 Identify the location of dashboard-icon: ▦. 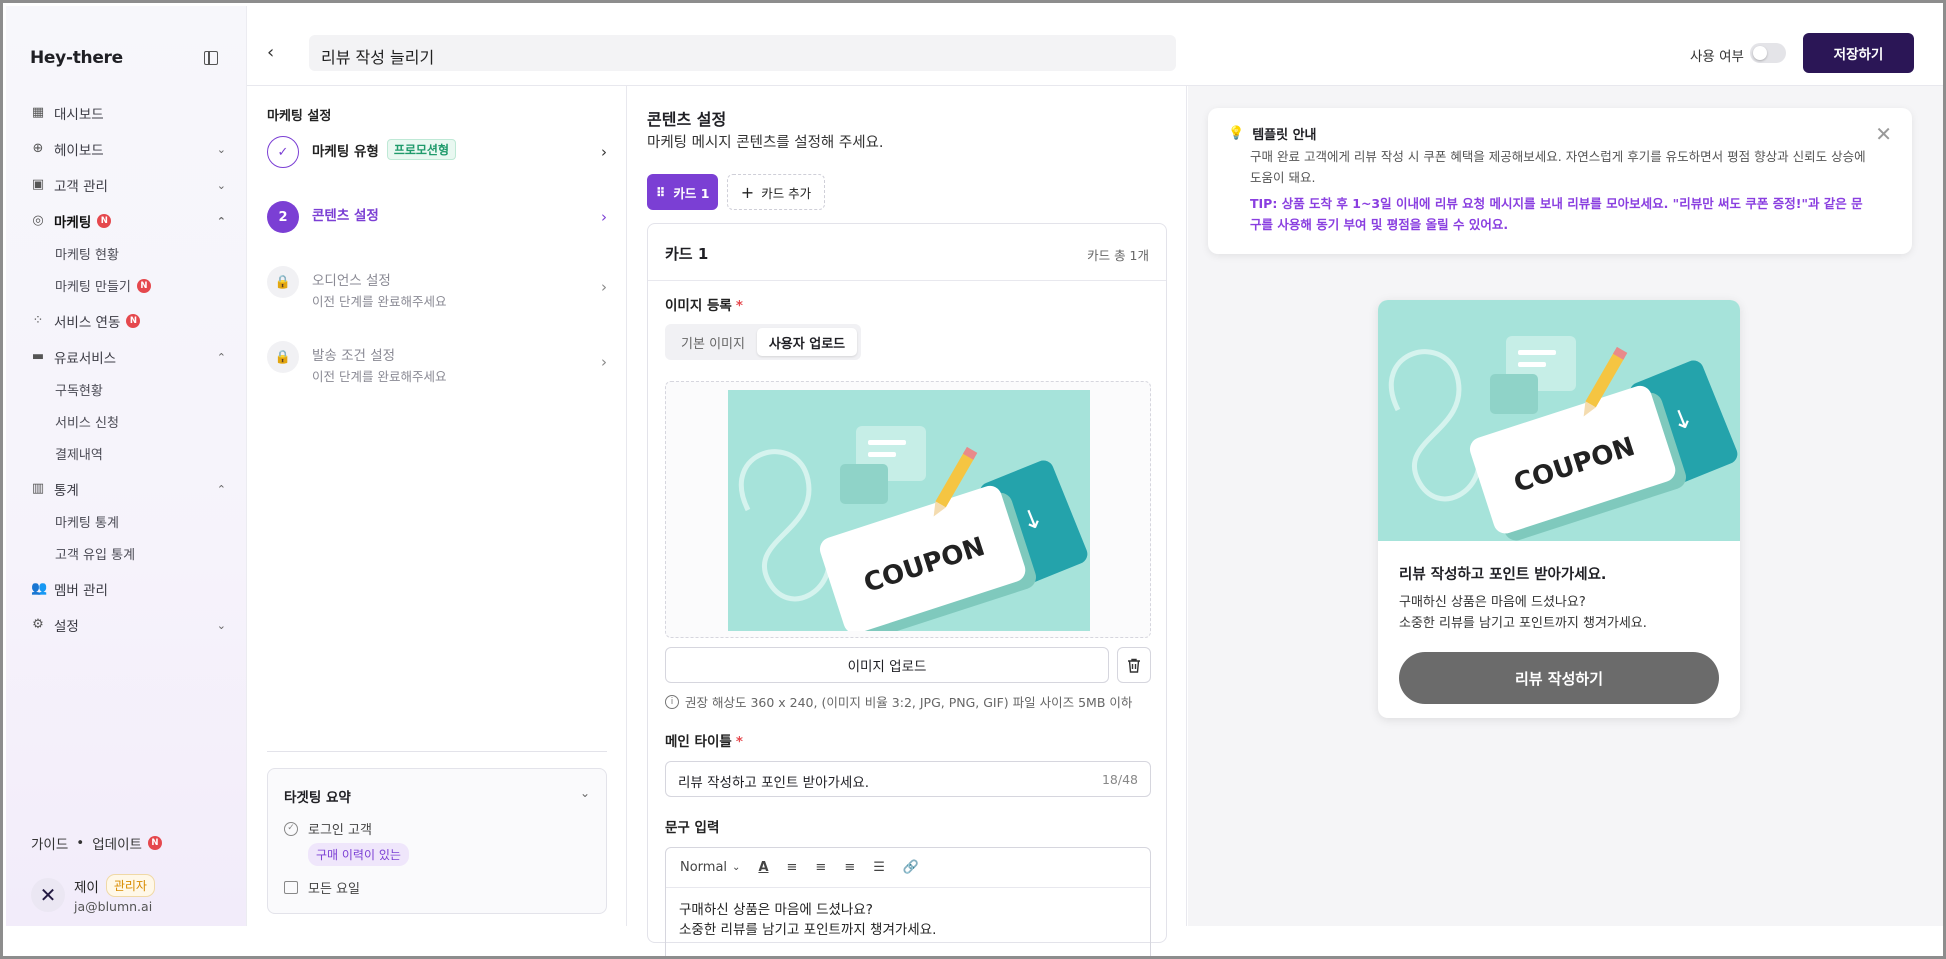
(38, 112).